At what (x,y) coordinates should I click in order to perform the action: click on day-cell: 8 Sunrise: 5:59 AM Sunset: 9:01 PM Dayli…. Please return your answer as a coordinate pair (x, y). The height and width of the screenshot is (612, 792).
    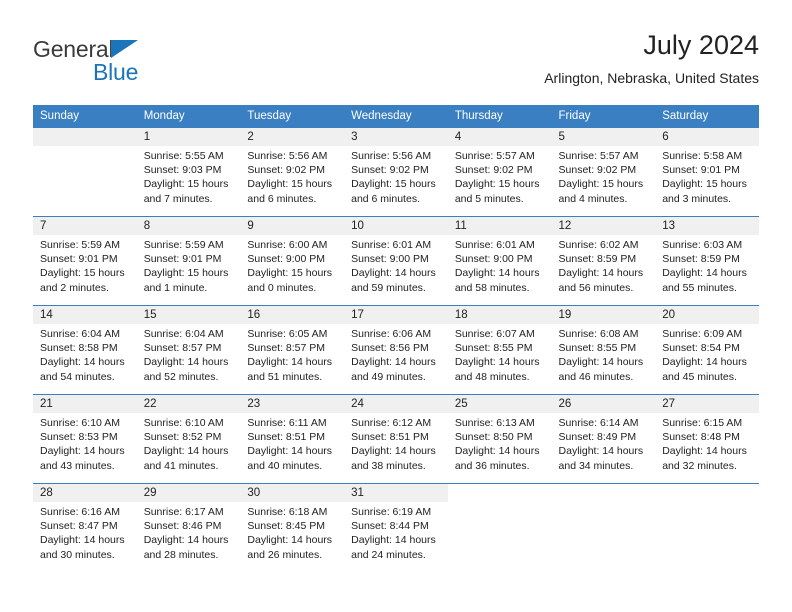
    Looking at the image, I should click on (188, 261).